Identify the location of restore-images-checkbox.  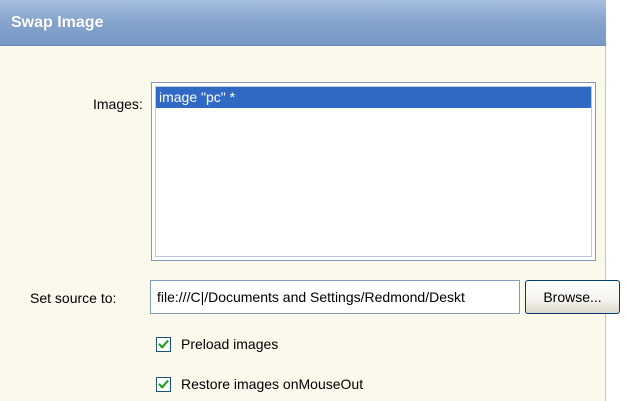
(163, 384).